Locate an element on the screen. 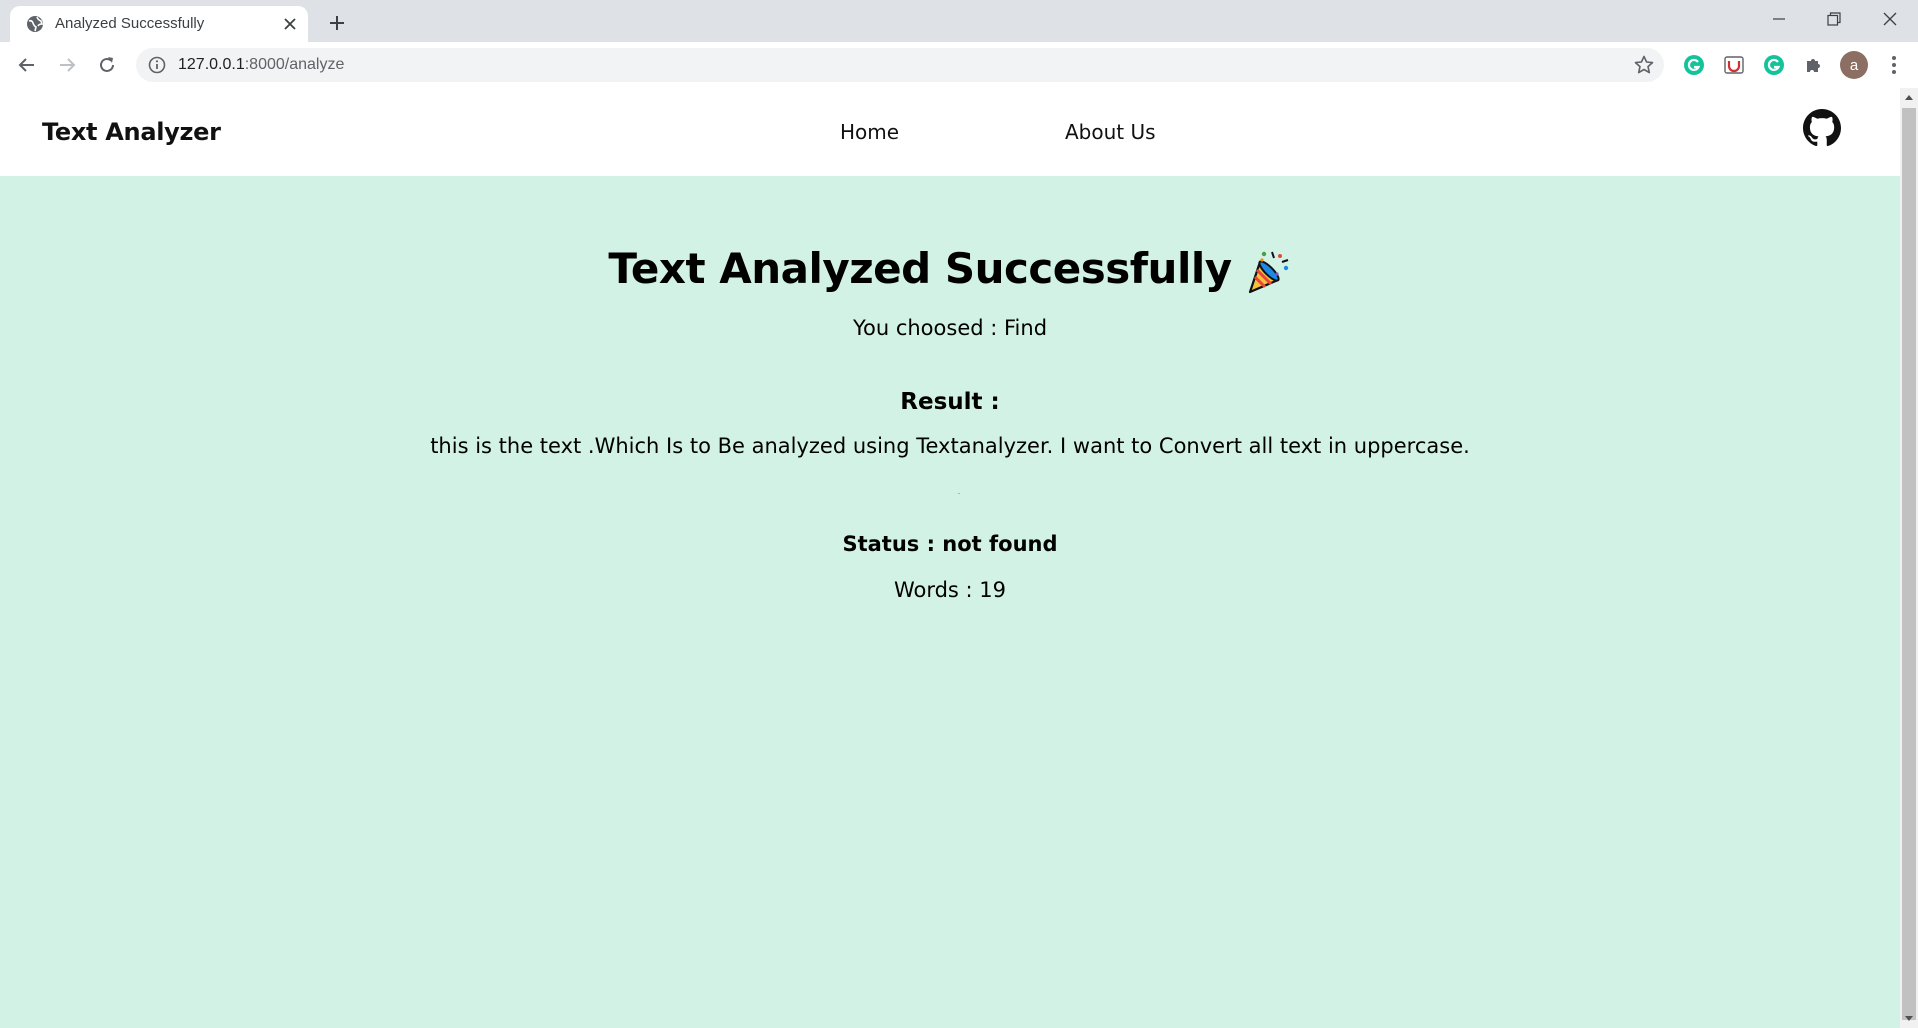 Image resolution: width=1918 pixels, height=1028 pixels. party-popper-icon is located at coordinates (1268, 272).